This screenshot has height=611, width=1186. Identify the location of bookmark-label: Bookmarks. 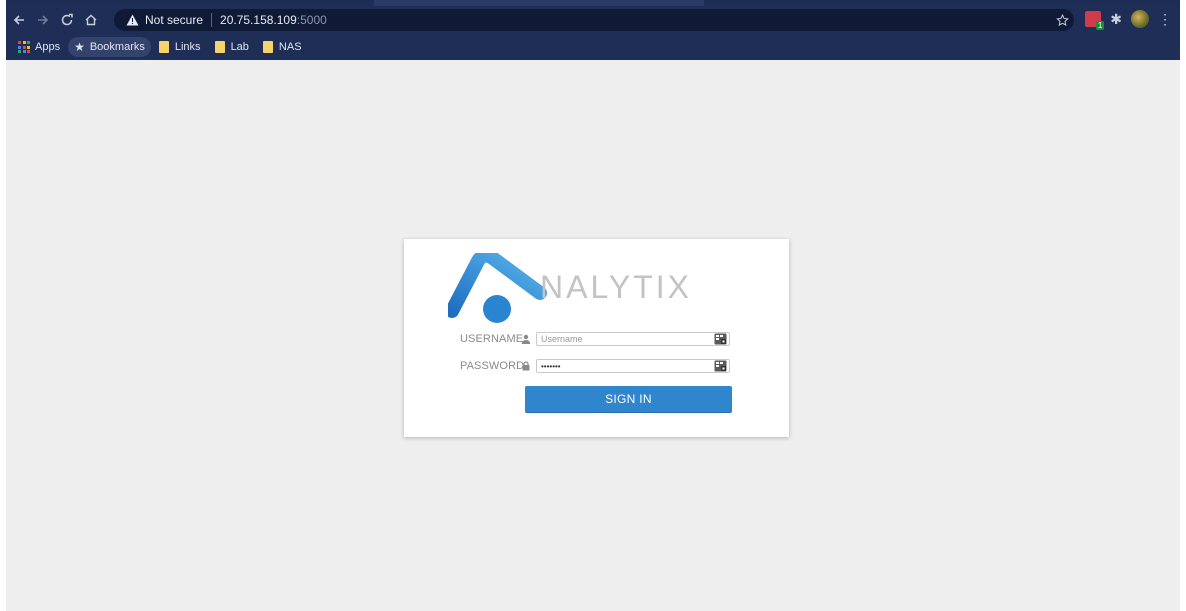
(117, 47).